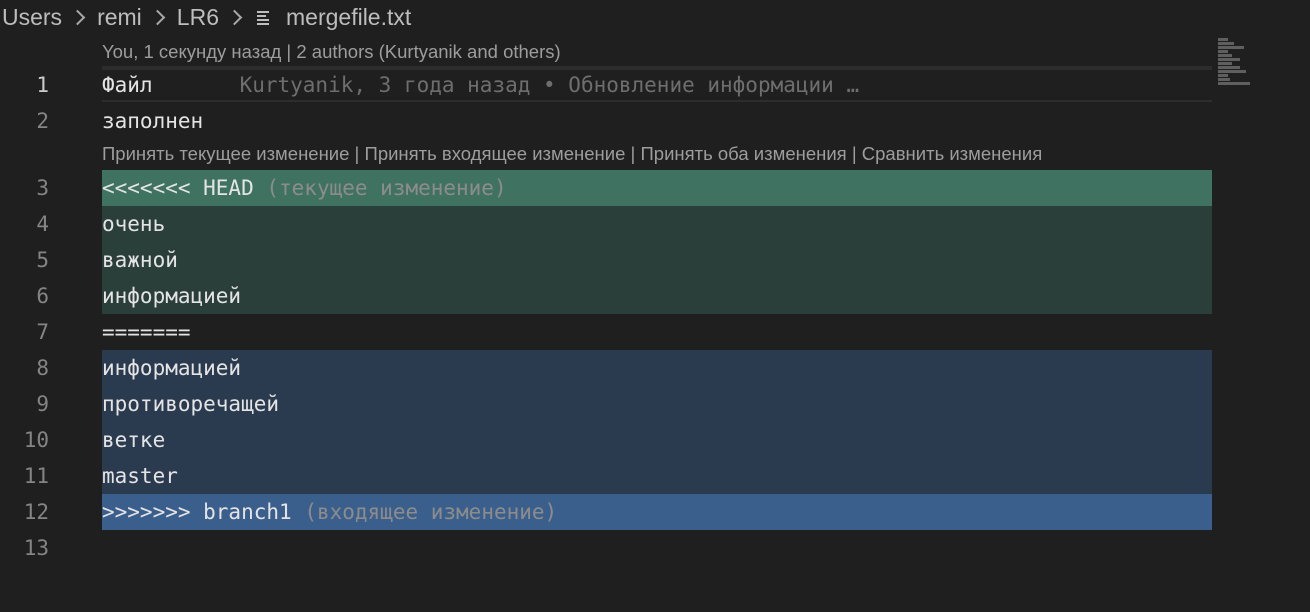  I want to click on code-line-11: 11 master, so click(606, 476).